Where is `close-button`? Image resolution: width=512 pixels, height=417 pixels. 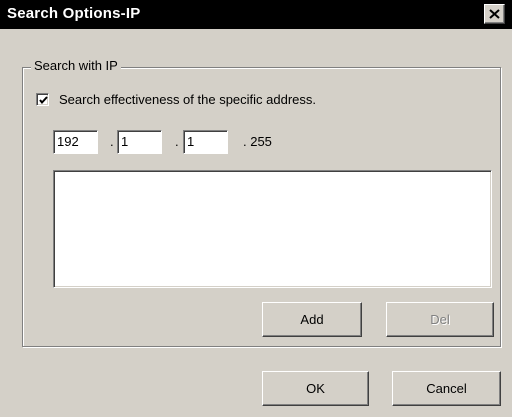 close-button is located at coordinates (494, 14).